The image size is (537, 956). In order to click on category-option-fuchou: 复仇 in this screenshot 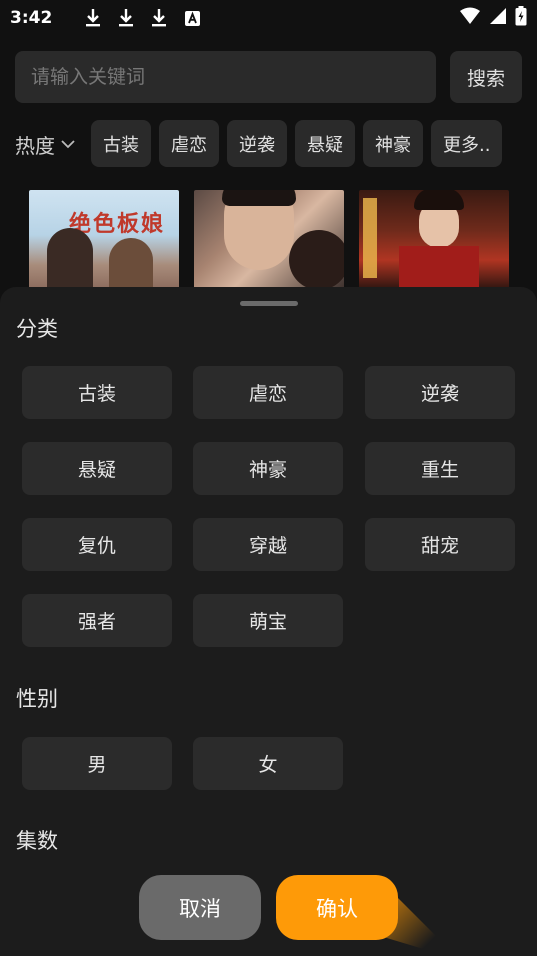, I will do `click(97, 544)`.